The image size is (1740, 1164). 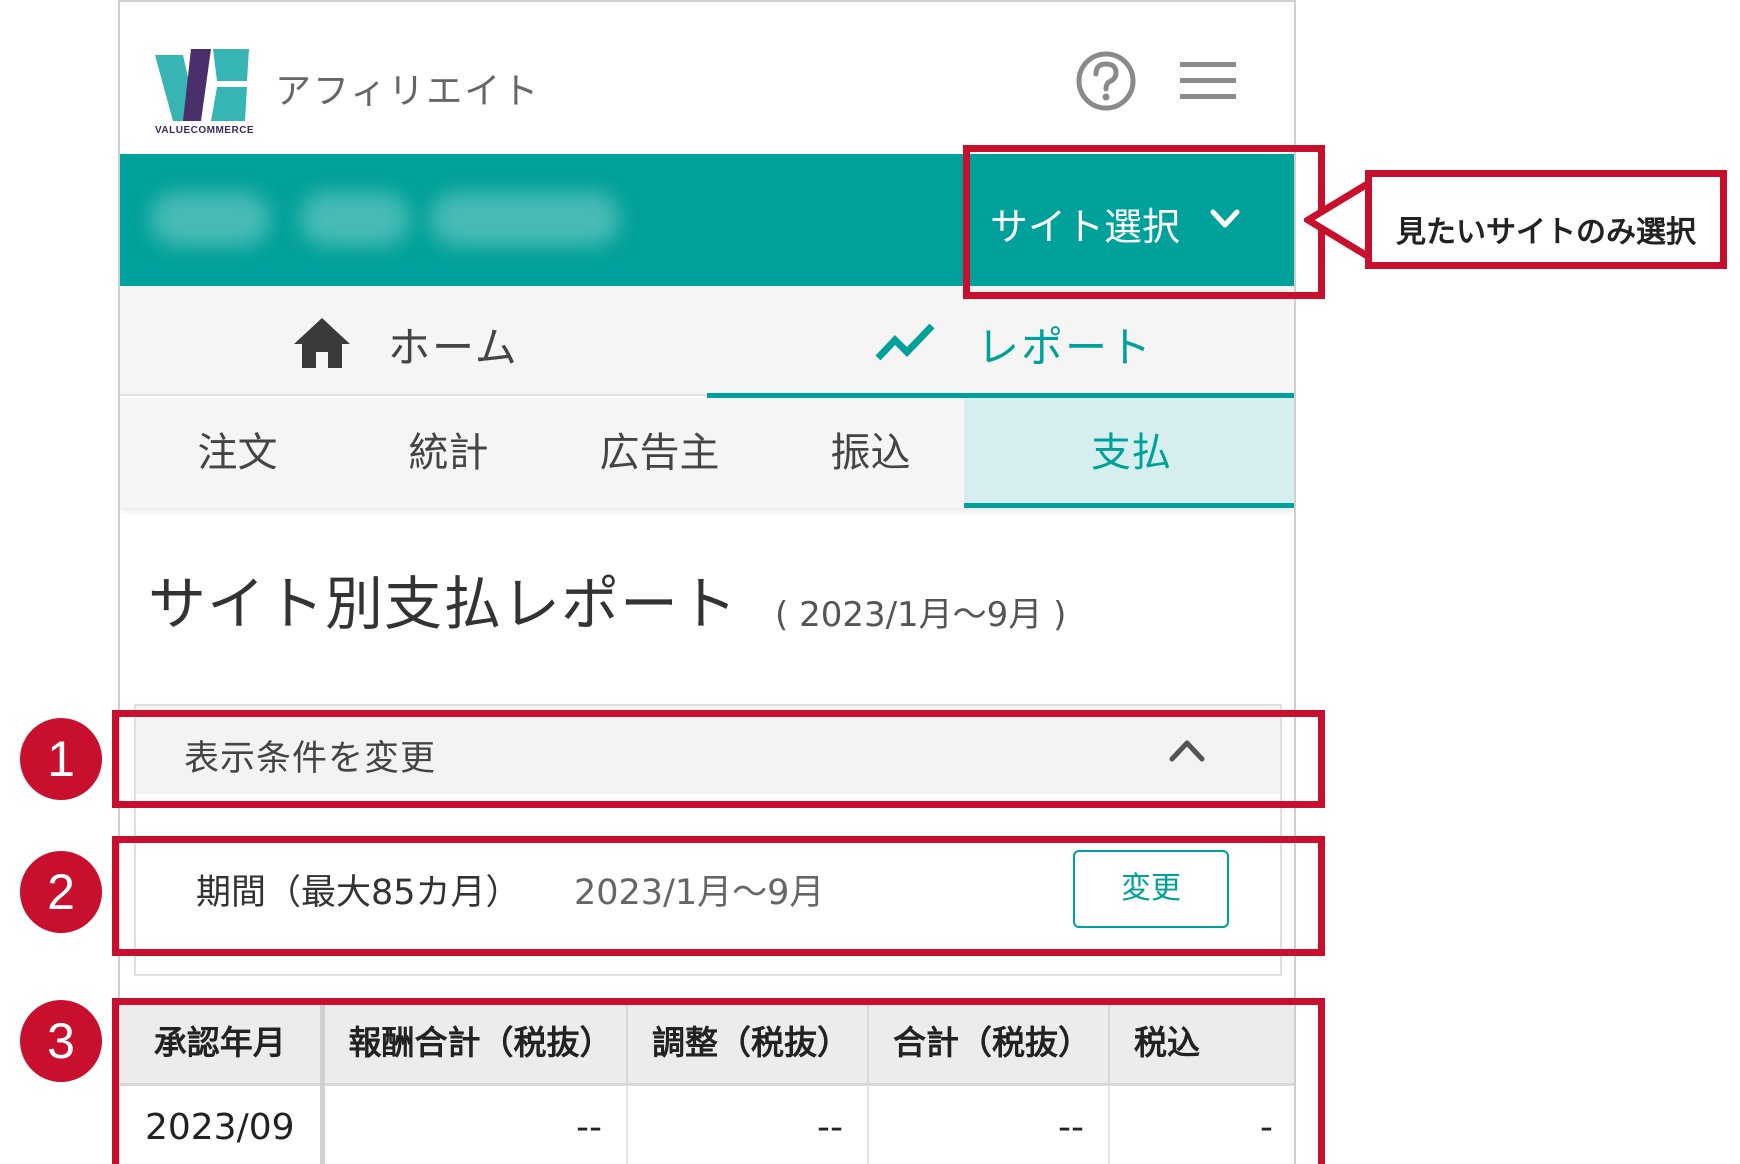 I want to click on app-title: アフィリエイト, so click(x=408, y=91).